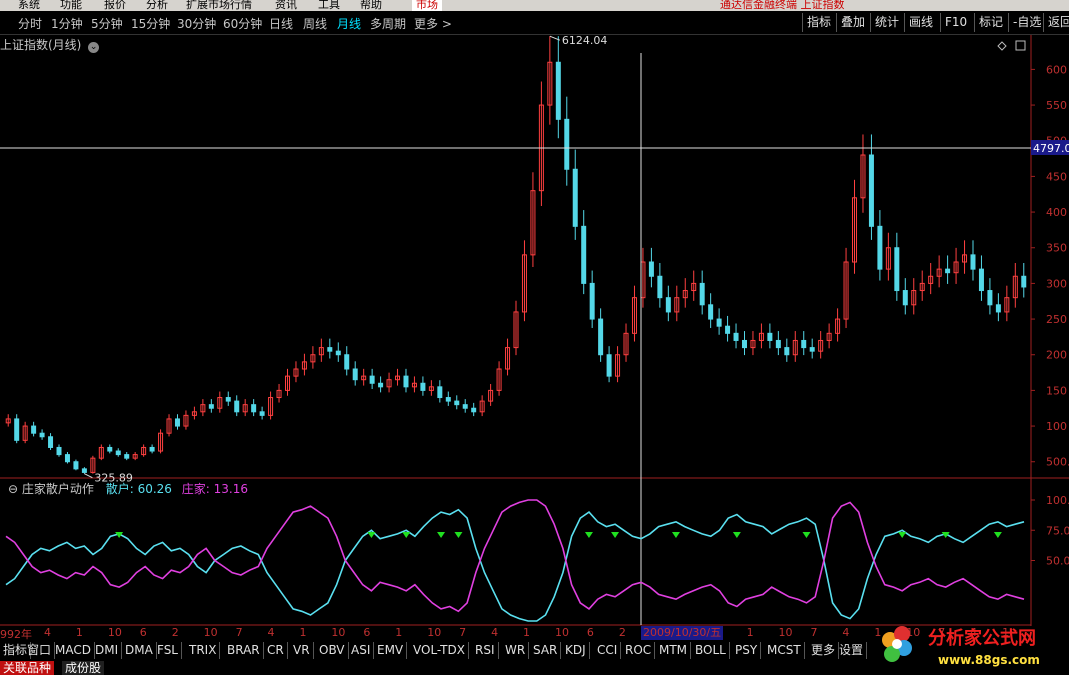 This screenshot has height=675, width=1069. I want to click on menu-item-system: 系统, so click(29, 5).